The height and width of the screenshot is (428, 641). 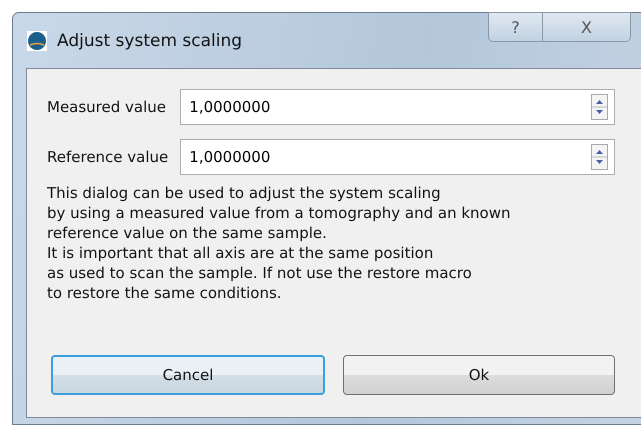 What do you see at coordinates (107, 107) in the screenshot?
I see `field-label: Measured value` at bounding box center [107, 107].